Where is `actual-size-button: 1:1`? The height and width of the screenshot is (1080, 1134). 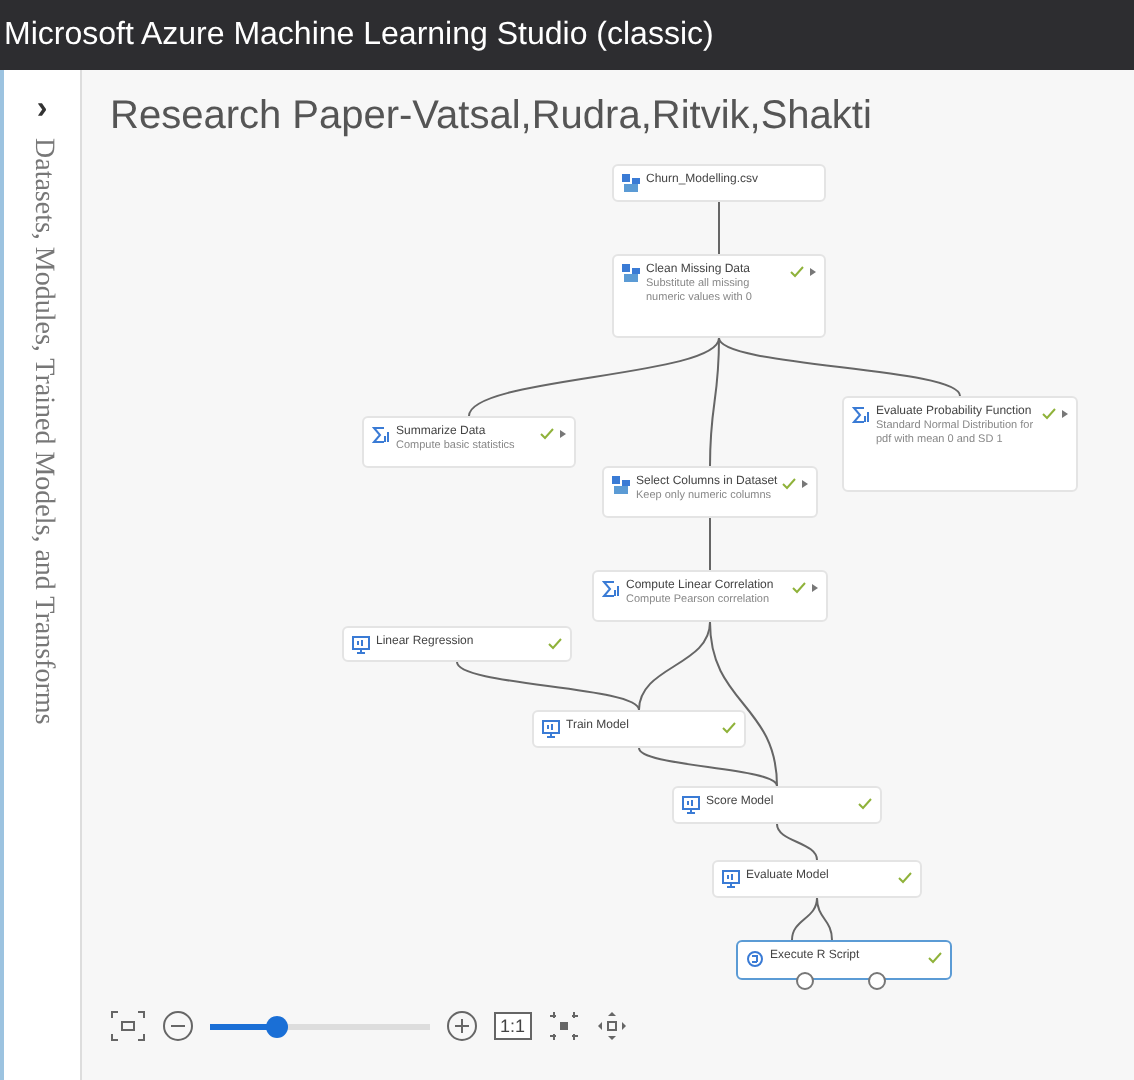 actual-size-button: 1:1 is located at coordinates (513, 1026).